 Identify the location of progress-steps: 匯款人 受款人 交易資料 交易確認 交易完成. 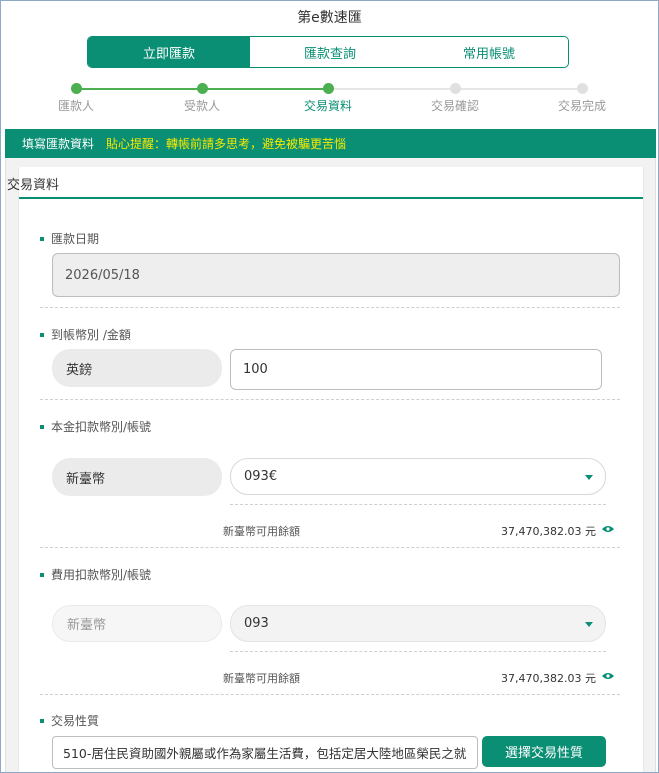
(329, 100).